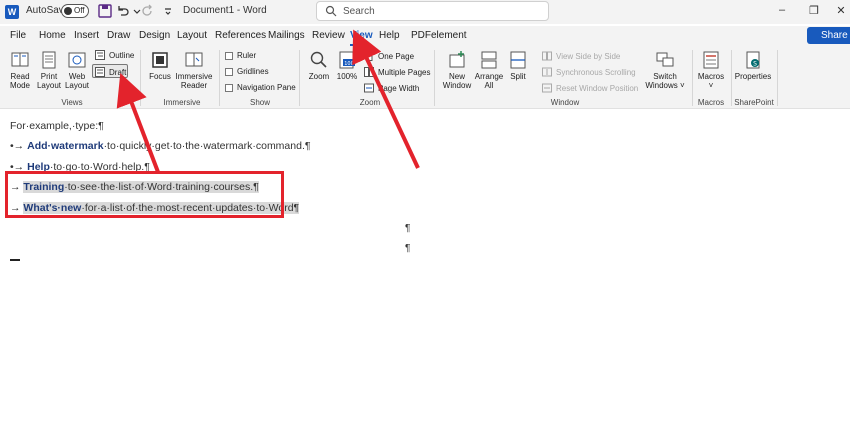 This screenshot has height=422, width=850. I want to click on reset-window-position-label: Reset Window Position, so click(597, 88).